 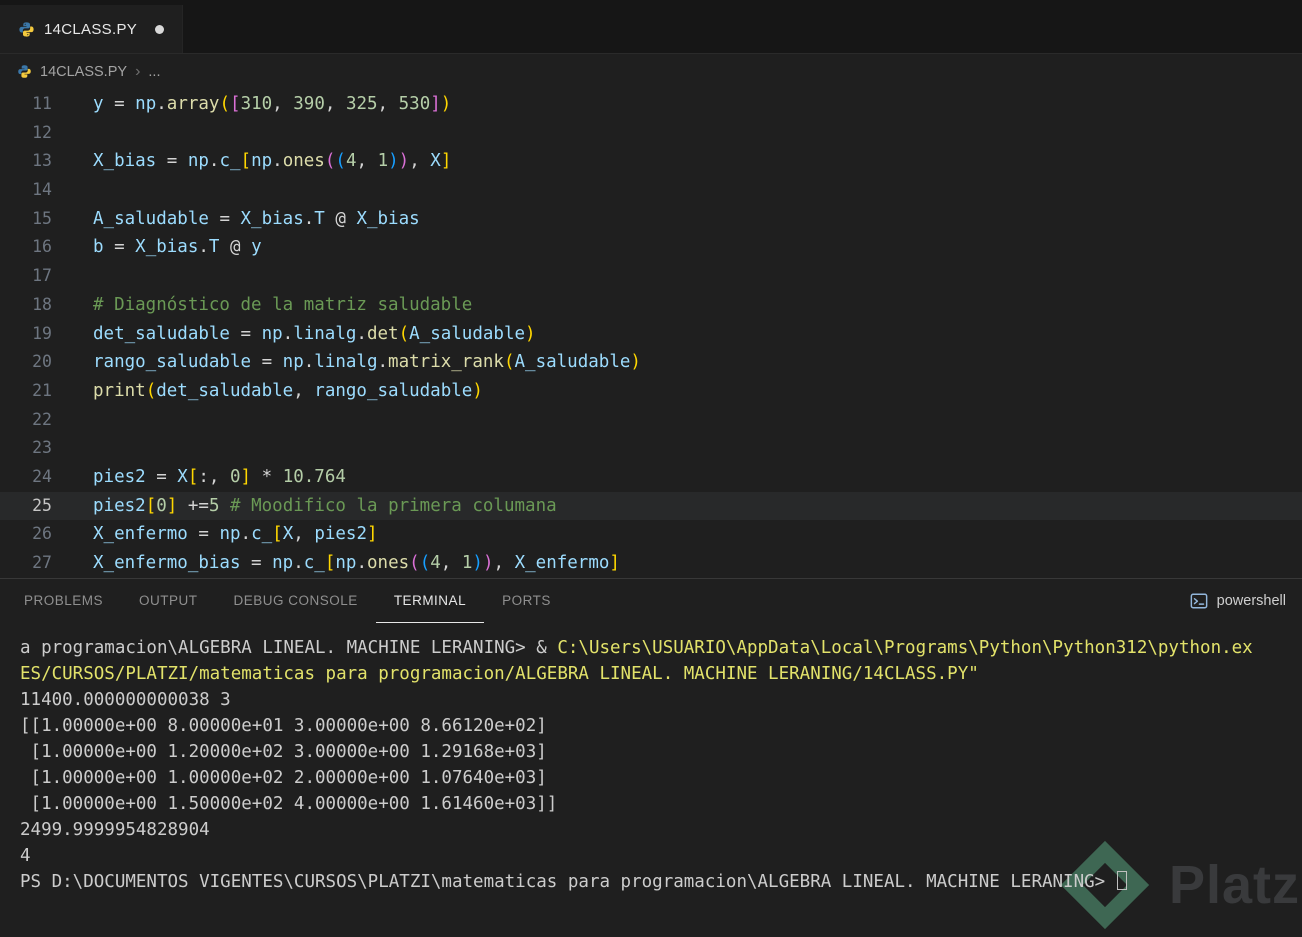 I want to click on code-text: X_bias = np.c_[np.ones((4, 1)), X], so click(x=272, y=161).